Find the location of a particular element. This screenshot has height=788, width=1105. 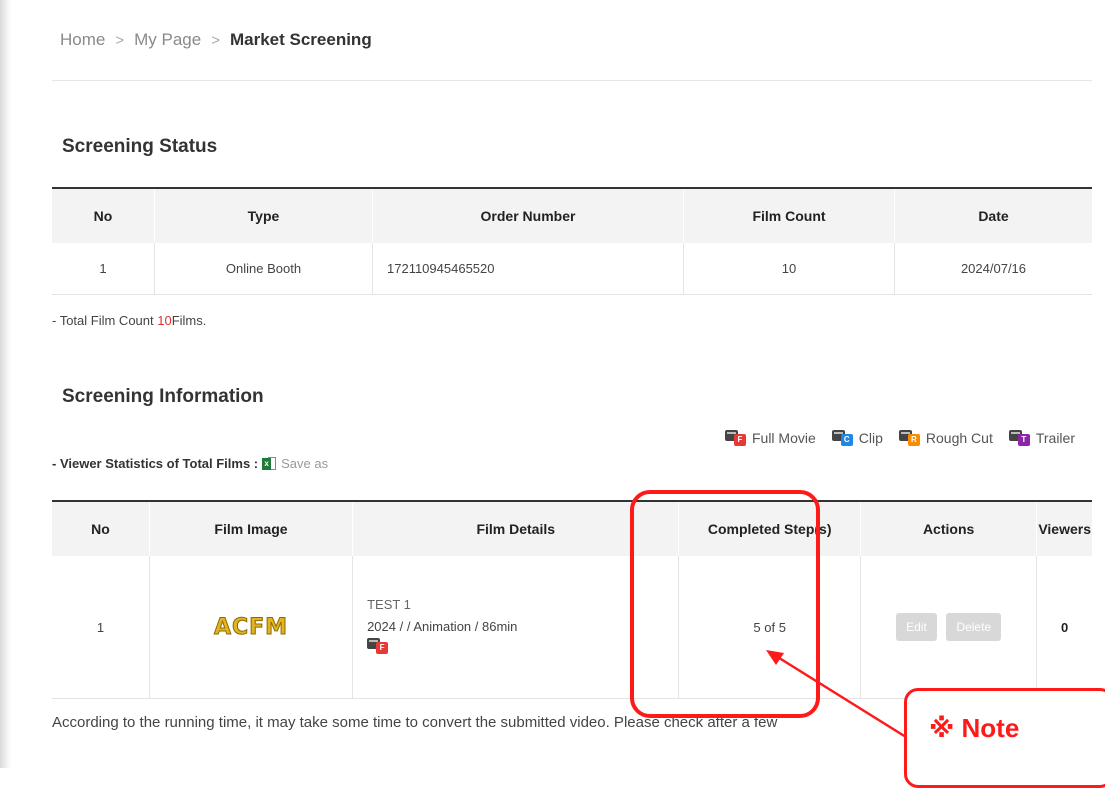

excel-icon: x is located at coordinates (269, 463).